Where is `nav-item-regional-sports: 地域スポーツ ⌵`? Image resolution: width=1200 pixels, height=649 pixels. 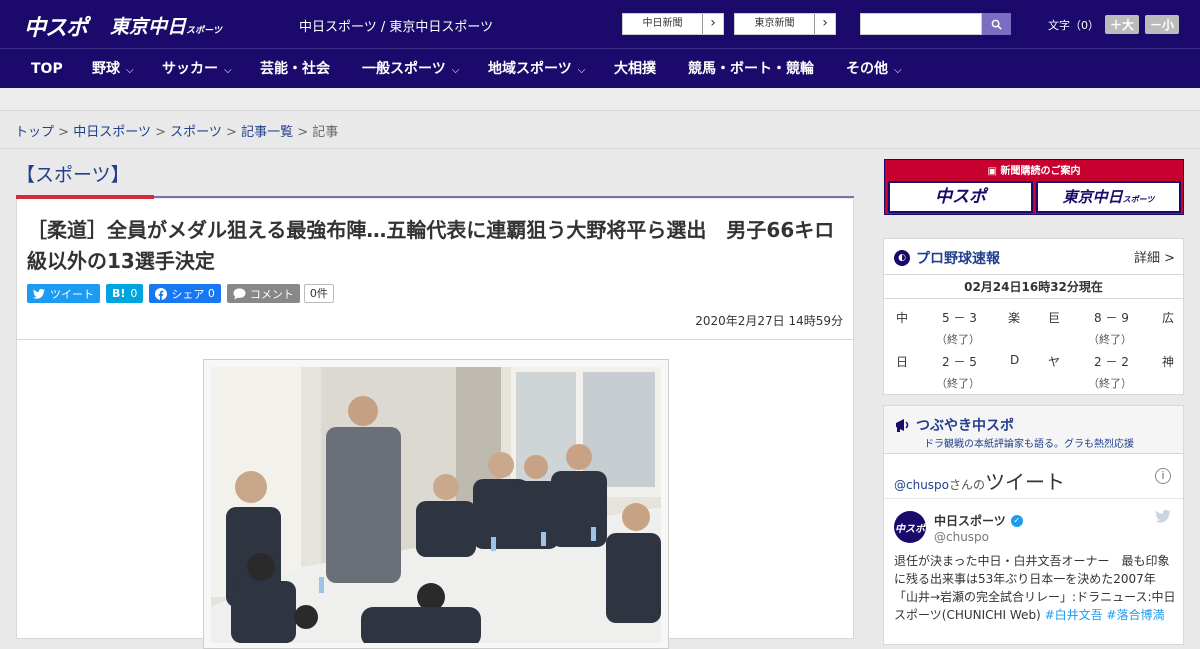 nav-item-regional-sports: 地域スポーツ ⌵ is located at coordinates (536, 69).